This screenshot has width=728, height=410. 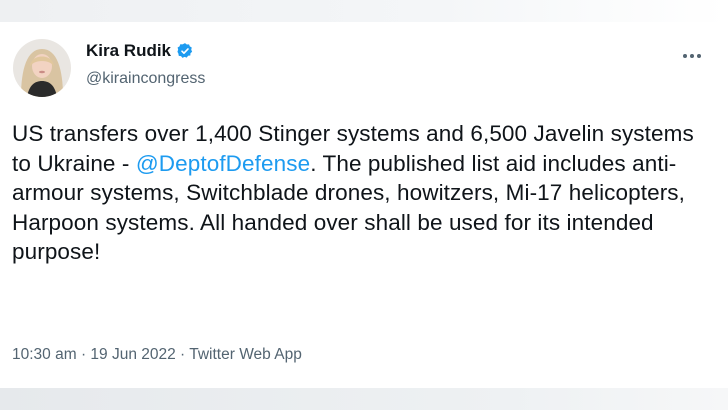 What do you see at coordinates (364, 11) in the screenshot?
I see `top-background-strip` at bounding box center [364, 11].